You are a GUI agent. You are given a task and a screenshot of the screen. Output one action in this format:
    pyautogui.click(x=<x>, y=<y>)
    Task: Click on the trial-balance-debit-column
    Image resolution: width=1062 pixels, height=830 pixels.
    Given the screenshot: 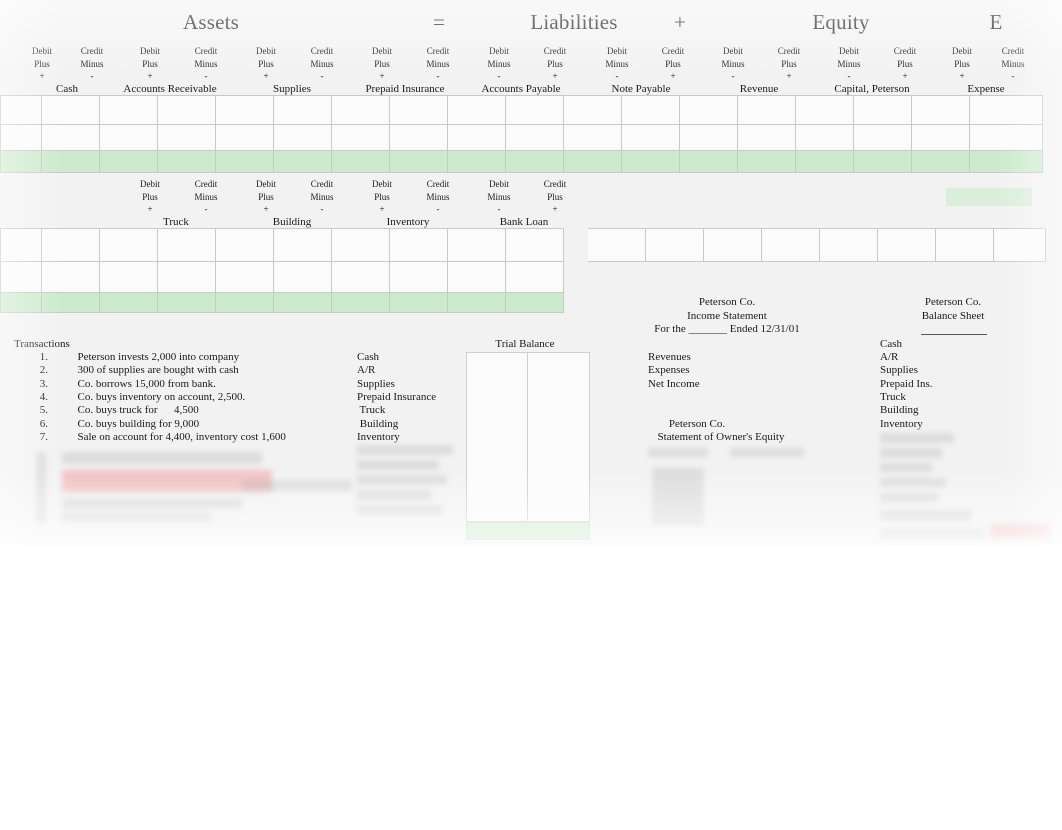 What is the action you would take?
    pyautogui.click(x=497, y=437)
    